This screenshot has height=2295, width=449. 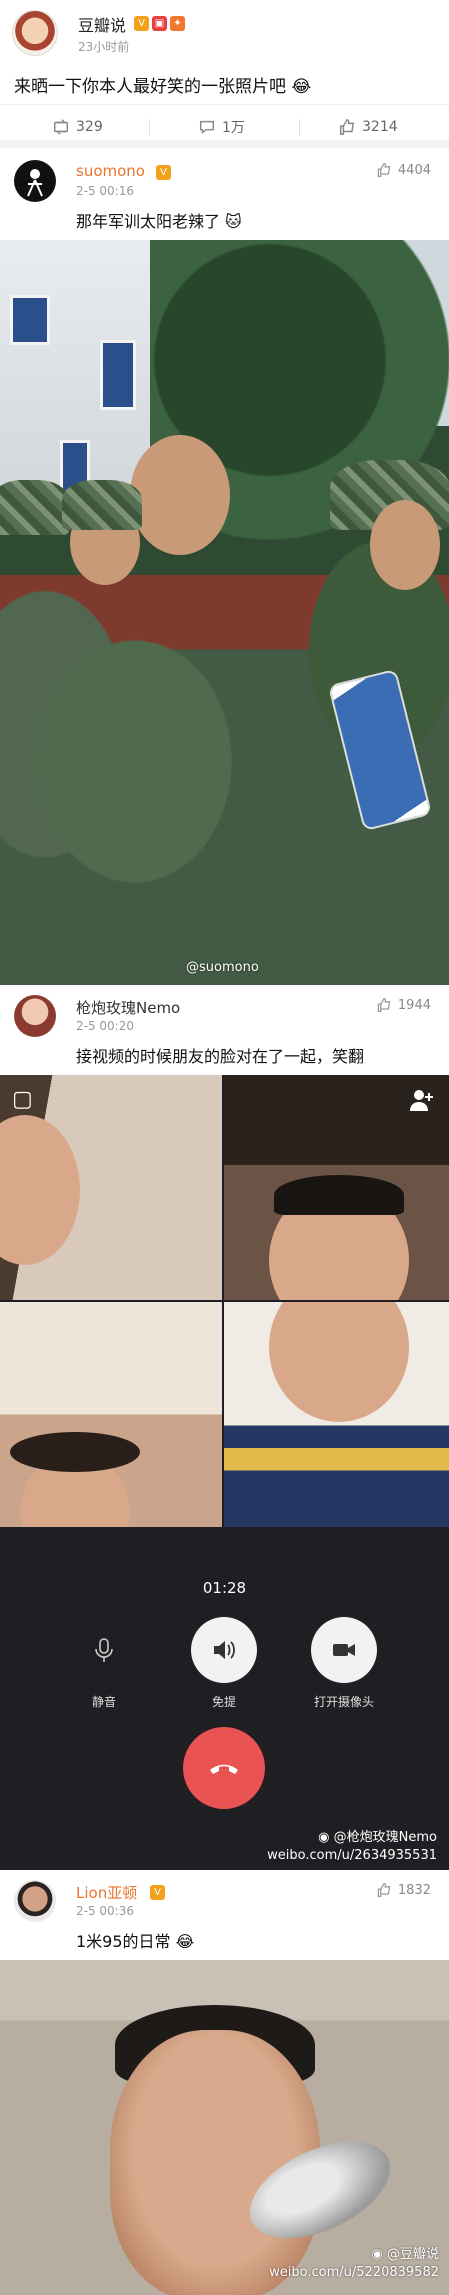 I want to click on comment-count: 1万, so click(x=233, y=128).